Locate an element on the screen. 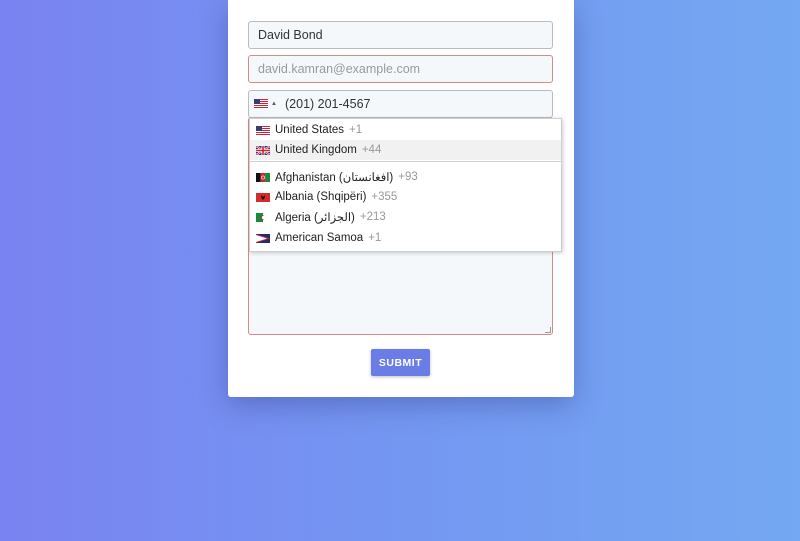  caret-up-icon: ▲ is located at coordinates (274, 103).